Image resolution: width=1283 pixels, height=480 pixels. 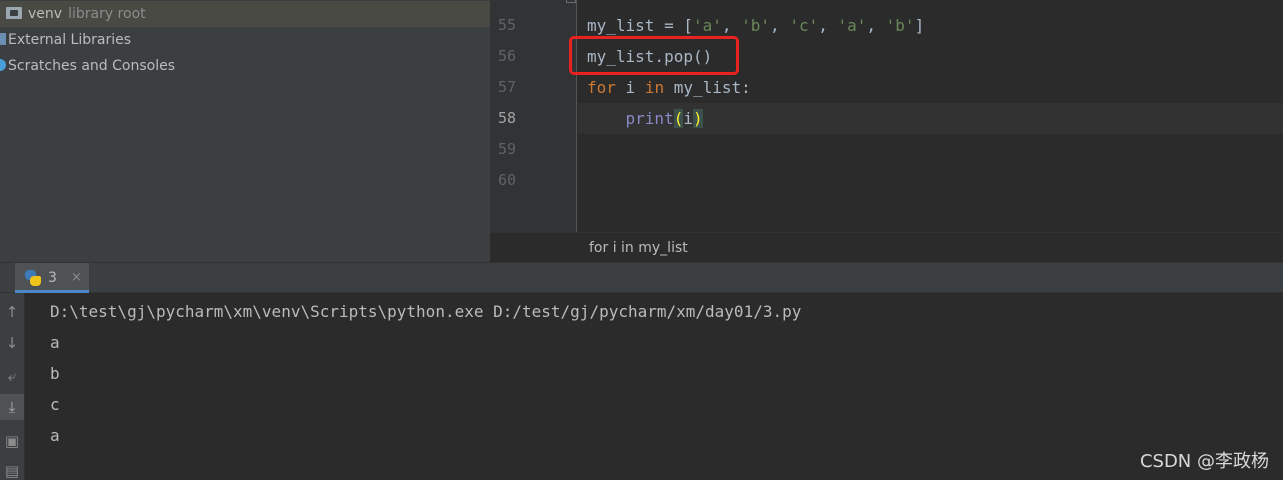 I want to click on line-number: 56, so click(x=506, y=56).